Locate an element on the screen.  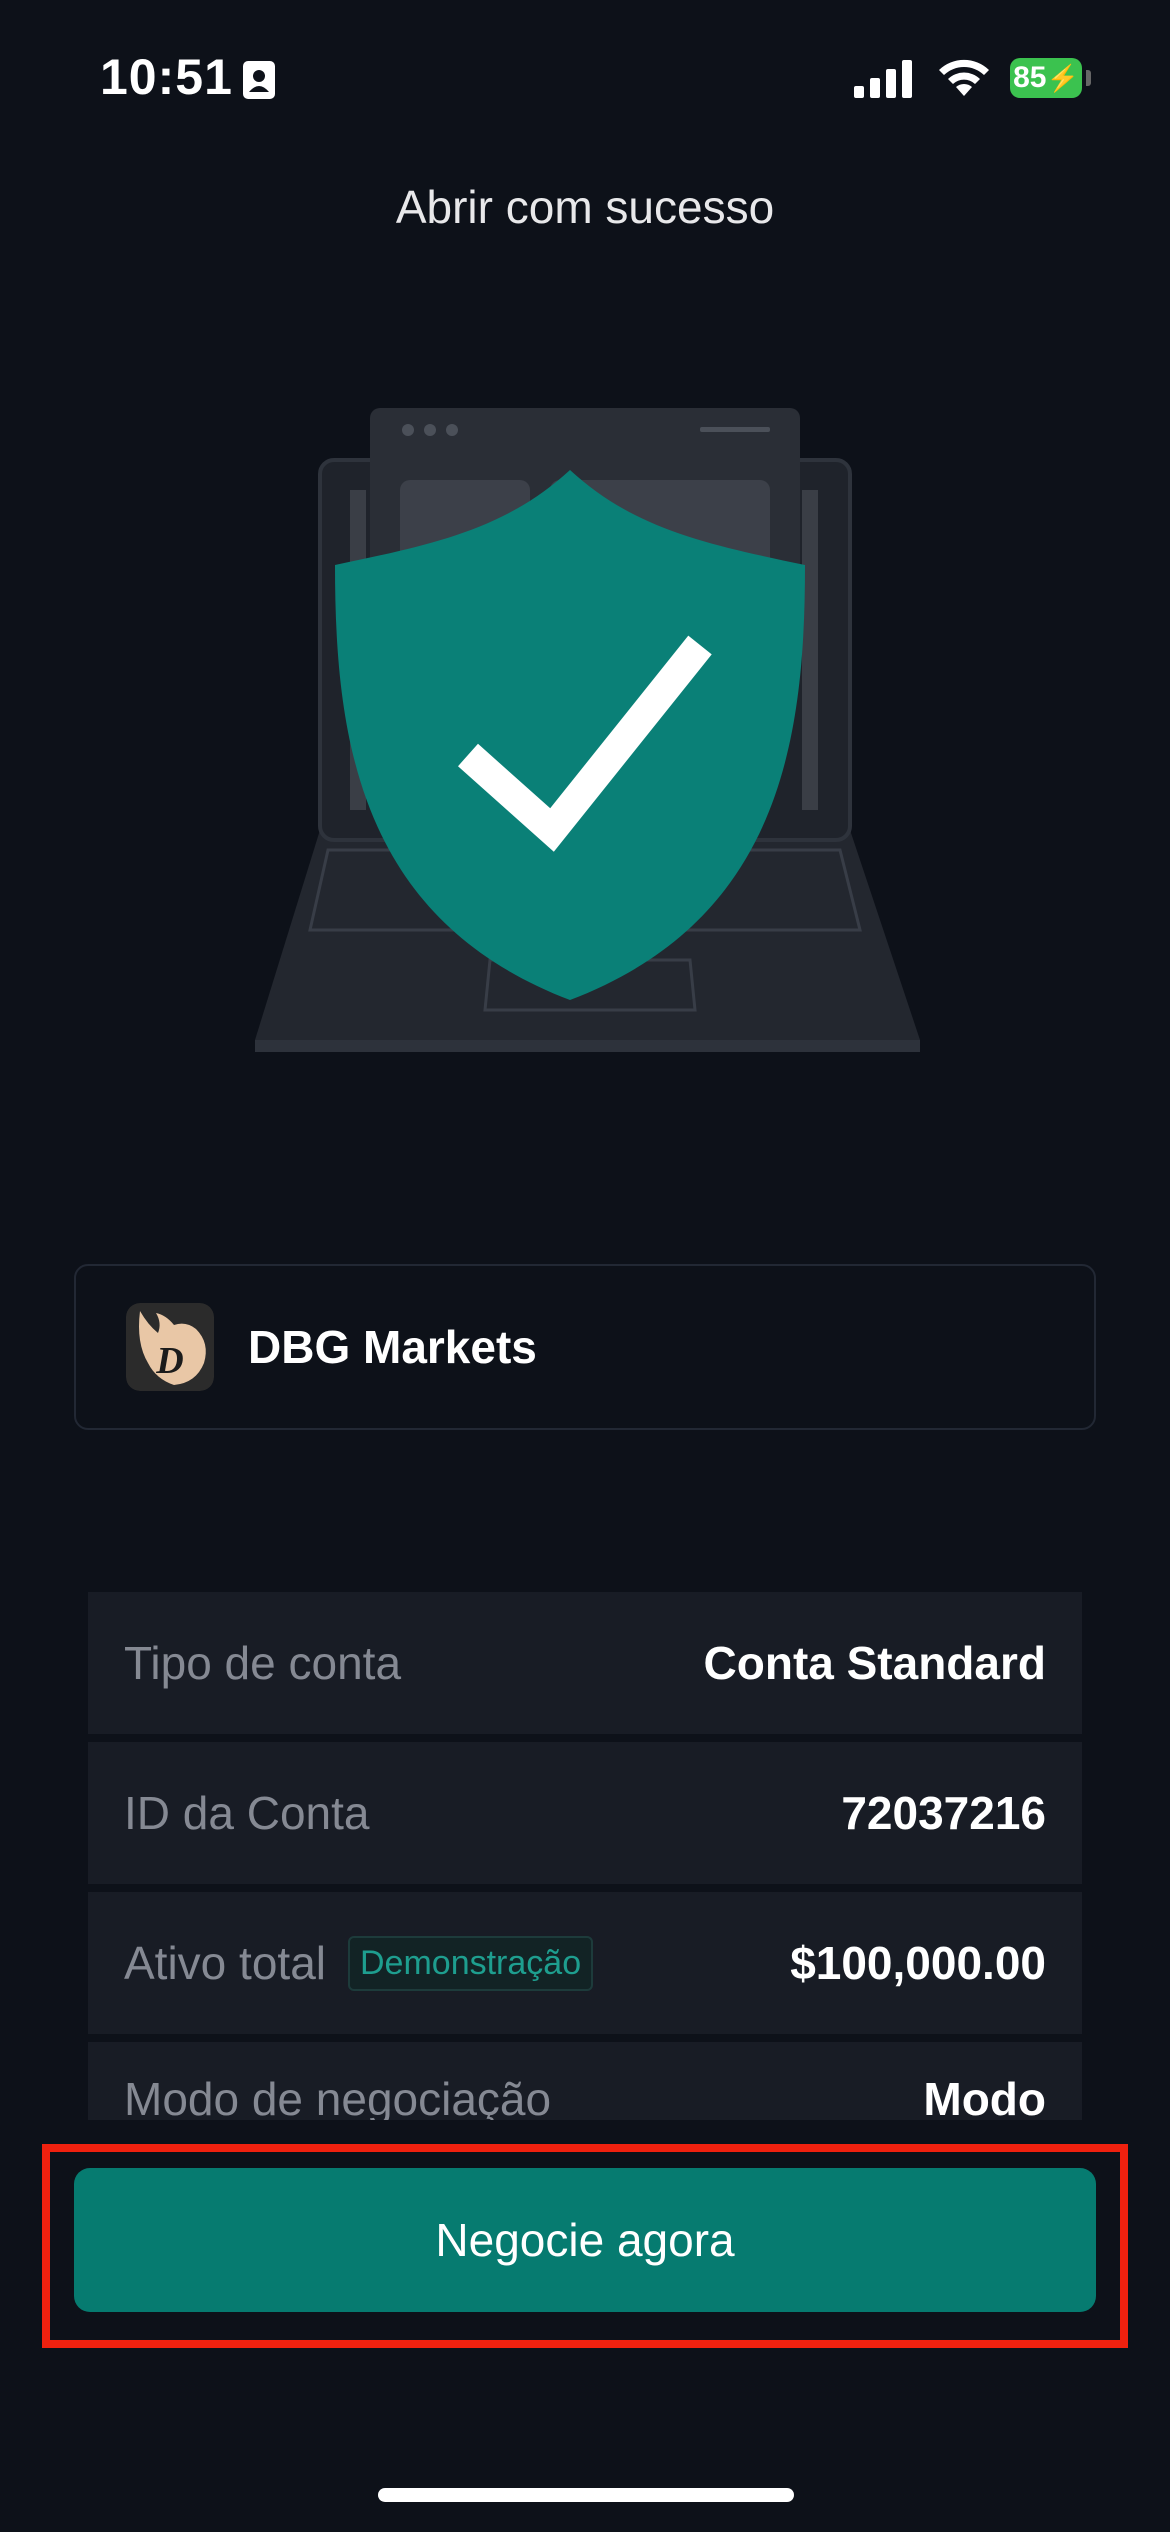
signal-icon is located at coordinates (883, 79).